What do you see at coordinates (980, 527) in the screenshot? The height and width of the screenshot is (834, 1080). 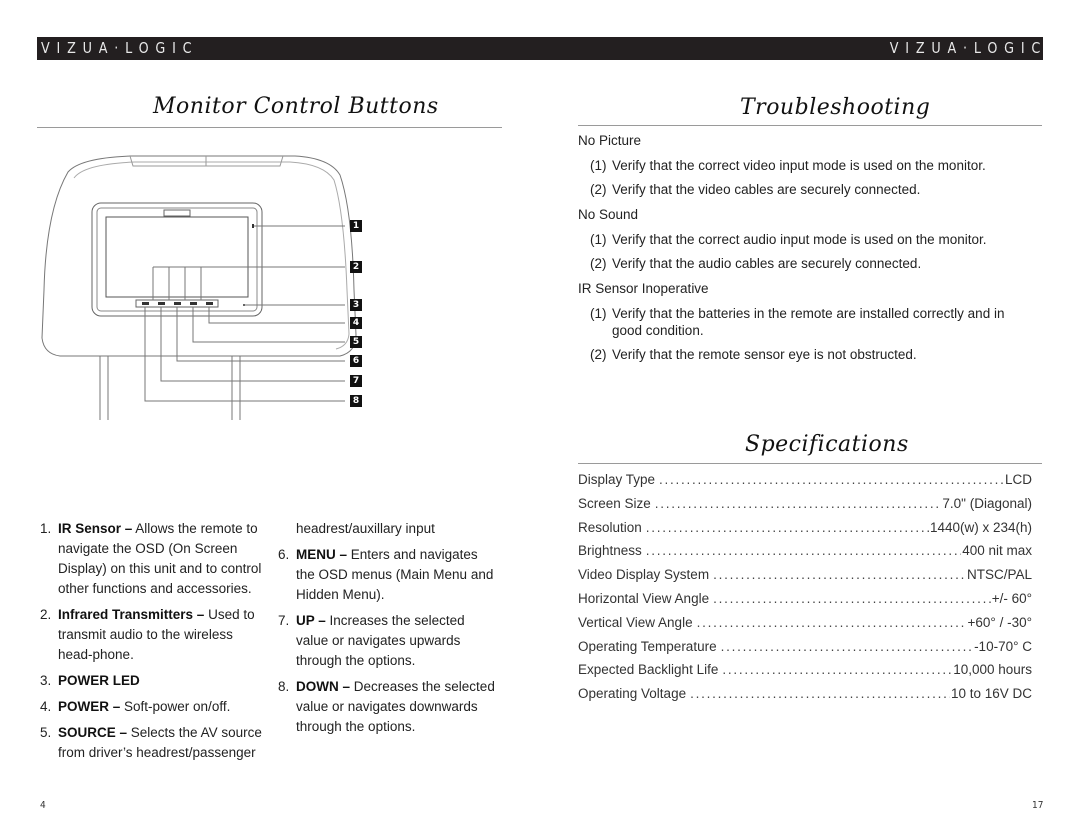 I see `spec-value: 1440(w) x 234(h)` at bounding box center [980, 527].